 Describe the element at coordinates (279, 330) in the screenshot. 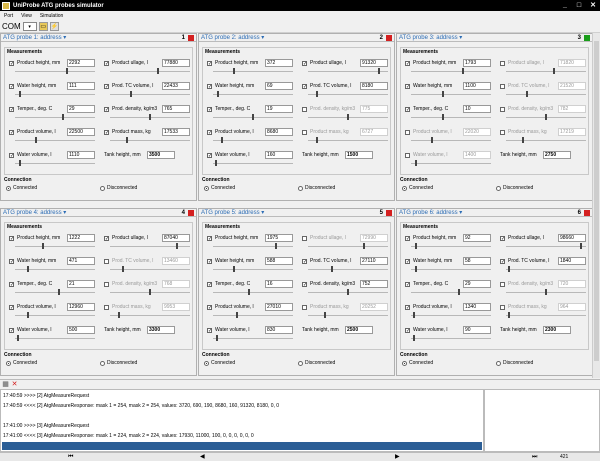

I see `measure-value: 830` at that location.